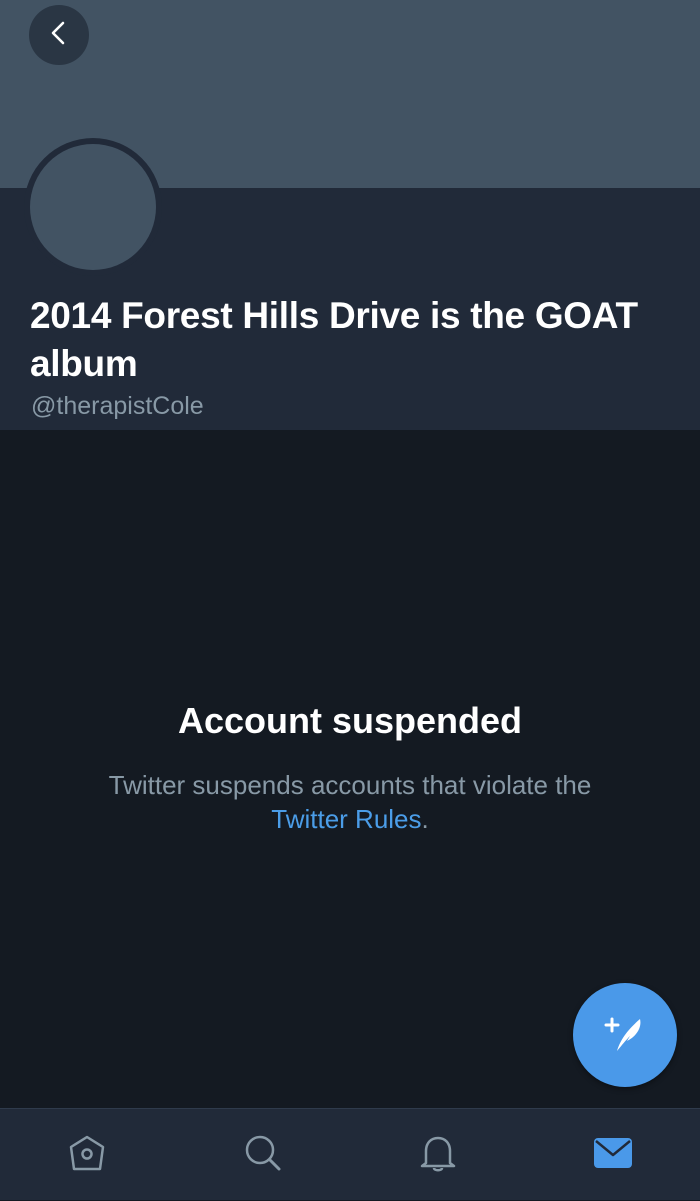 This screenshot has height=1201, width=700. I want to click on compose-tweet-icon, so click(625, 1035).